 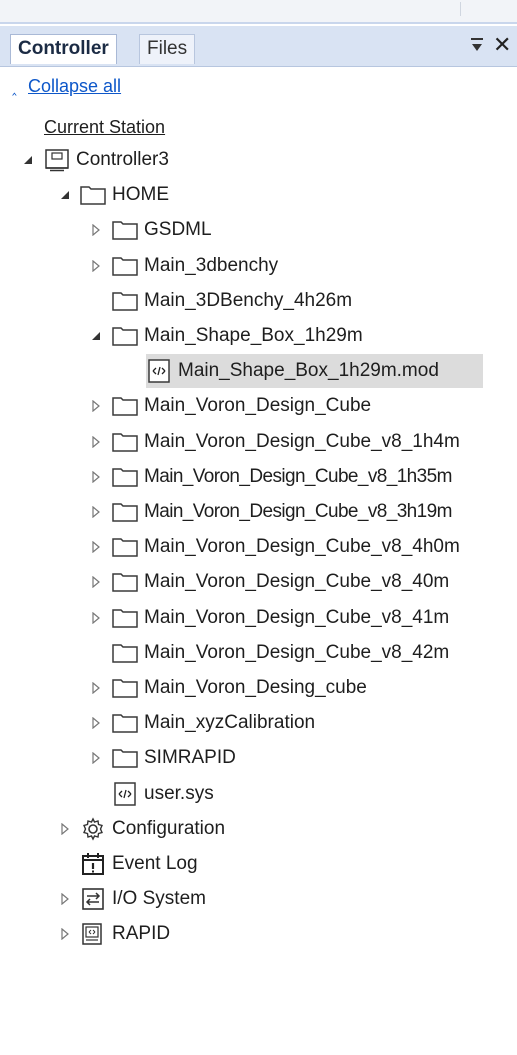 I want to click on tree-node: Main_xyzCalibration, so click(x=204, y=723).